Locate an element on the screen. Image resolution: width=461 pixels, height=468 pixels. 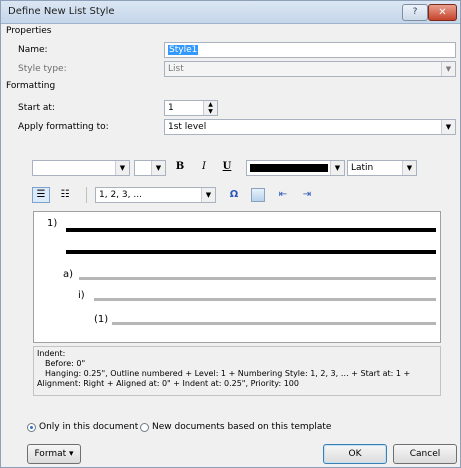
apply-formatting-dropdown: 1st level ▼ is located at coordinates (310, 127).